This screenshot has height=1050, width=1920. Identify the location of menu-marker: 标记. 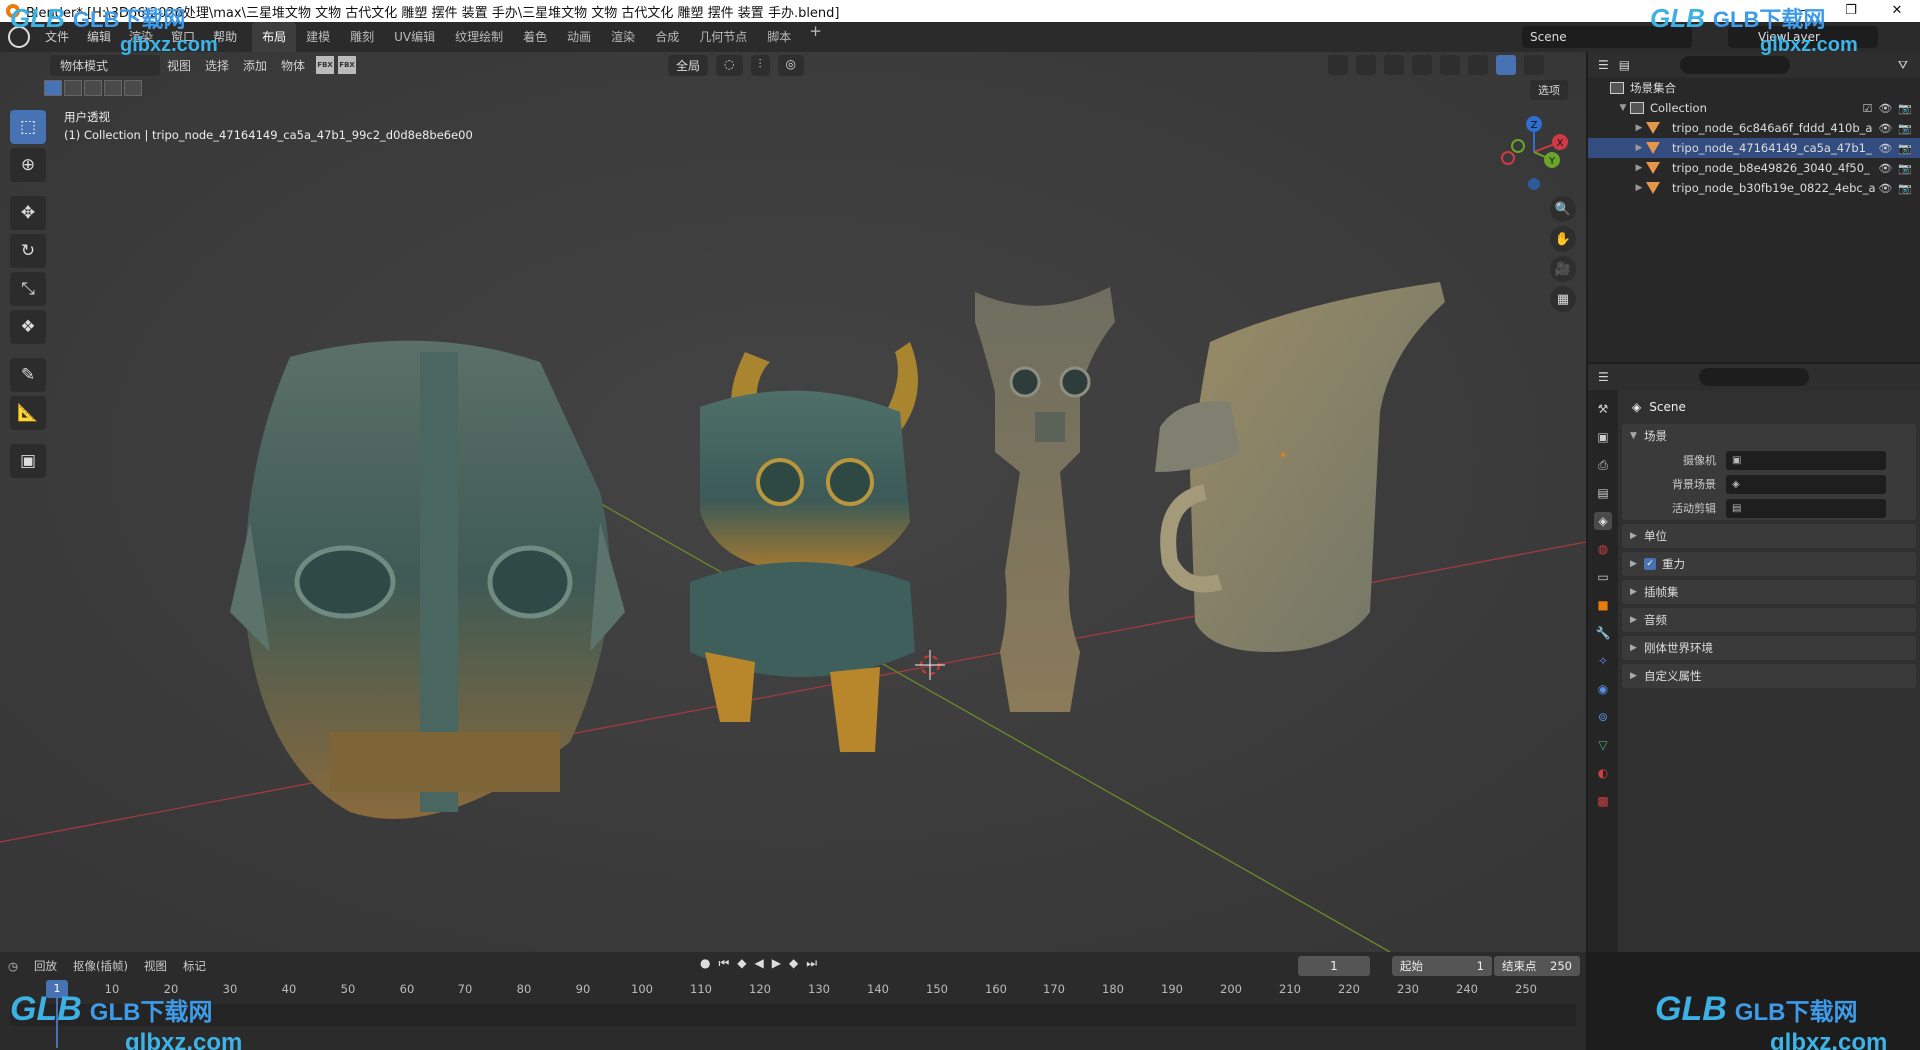
(194, 966).